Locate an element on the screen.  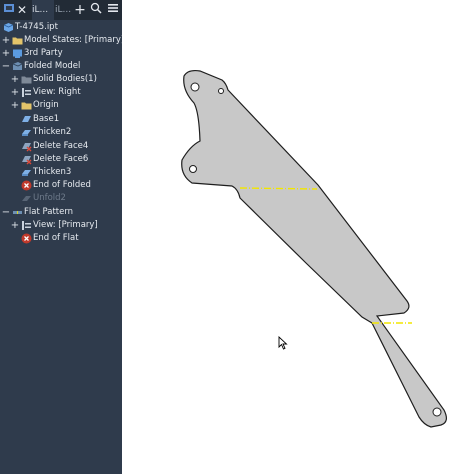
part-file-icon is located at coordinates (8, 27).